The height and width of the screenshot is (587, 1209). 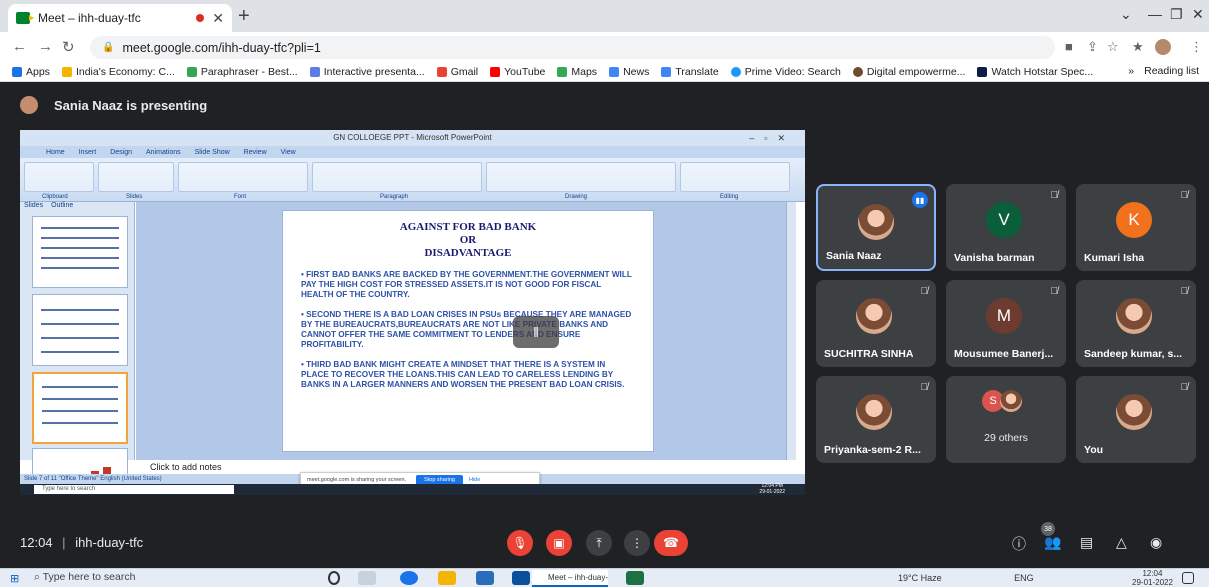 I want to click on close-window-button: ✕, so click(x=1198, y=14).